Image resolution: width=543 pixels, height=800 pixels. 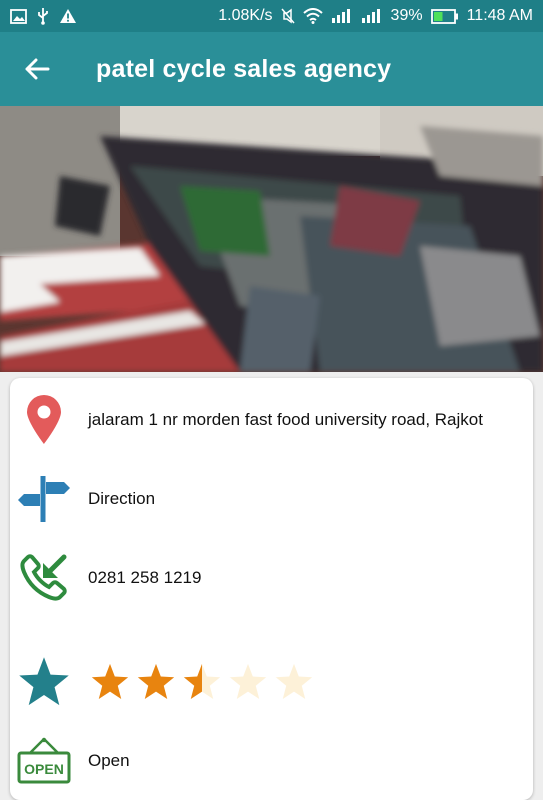 What do you see at coordinates (287, 16) in the screenshot?
I see `mute-icon` at bounding box center [287, 16].